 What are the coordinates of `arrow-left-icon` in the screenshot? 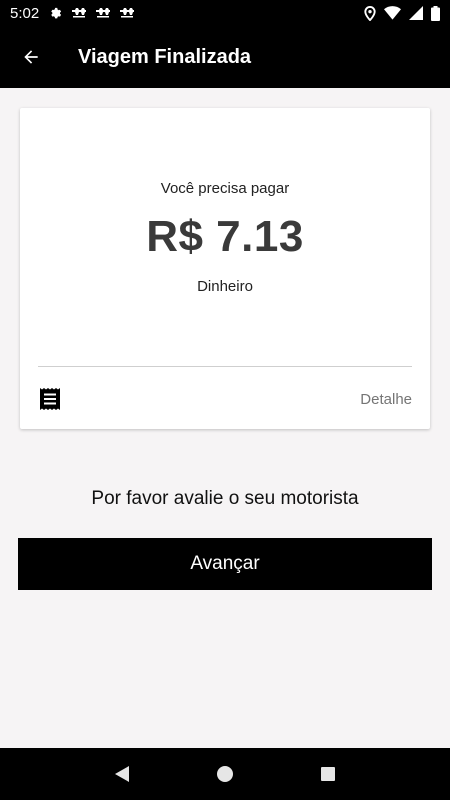 It's located at (31, 57).